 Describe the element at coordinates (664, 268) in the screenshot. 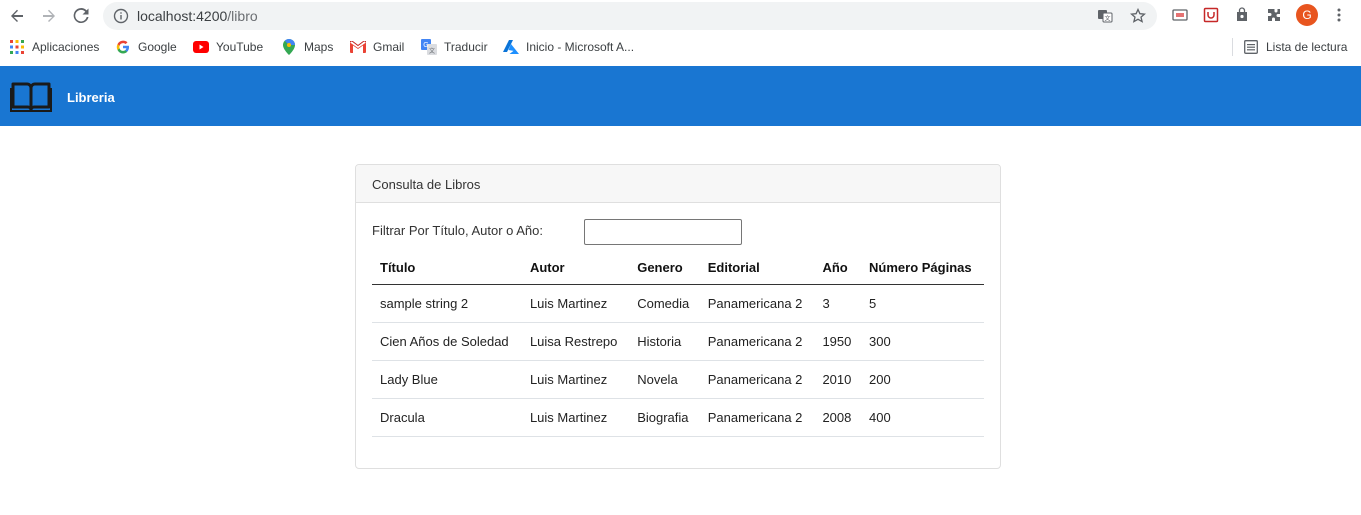

I see `column-header-genero: Genero` at that location.